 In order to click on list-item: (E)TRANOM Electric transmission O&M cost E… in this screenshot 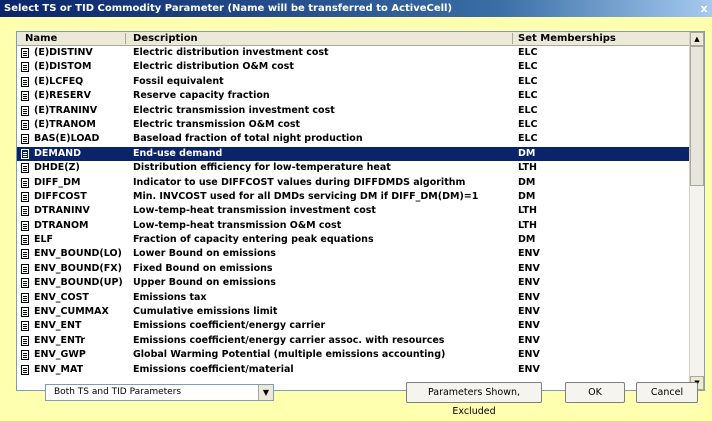, I will do `click(353, 125)`.